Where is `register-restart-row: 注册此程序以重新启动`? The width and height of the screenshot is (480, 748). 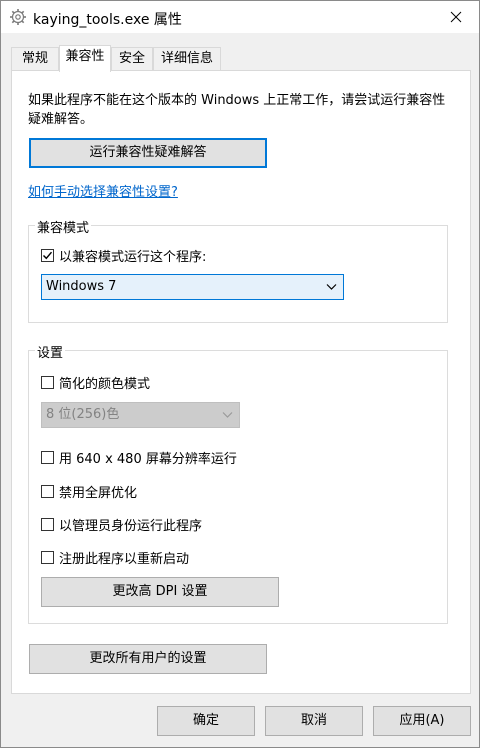 register-restart-row: 注册此程序以重新启动 is located at coordinates (115, 557).